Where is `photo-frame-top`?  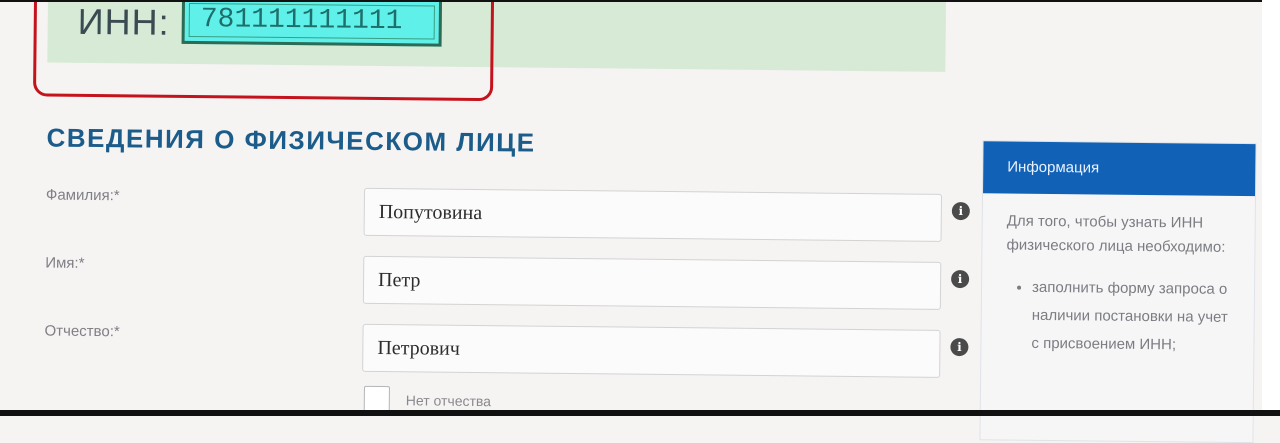
photo-frame-top is located at coordinates (640, 1).